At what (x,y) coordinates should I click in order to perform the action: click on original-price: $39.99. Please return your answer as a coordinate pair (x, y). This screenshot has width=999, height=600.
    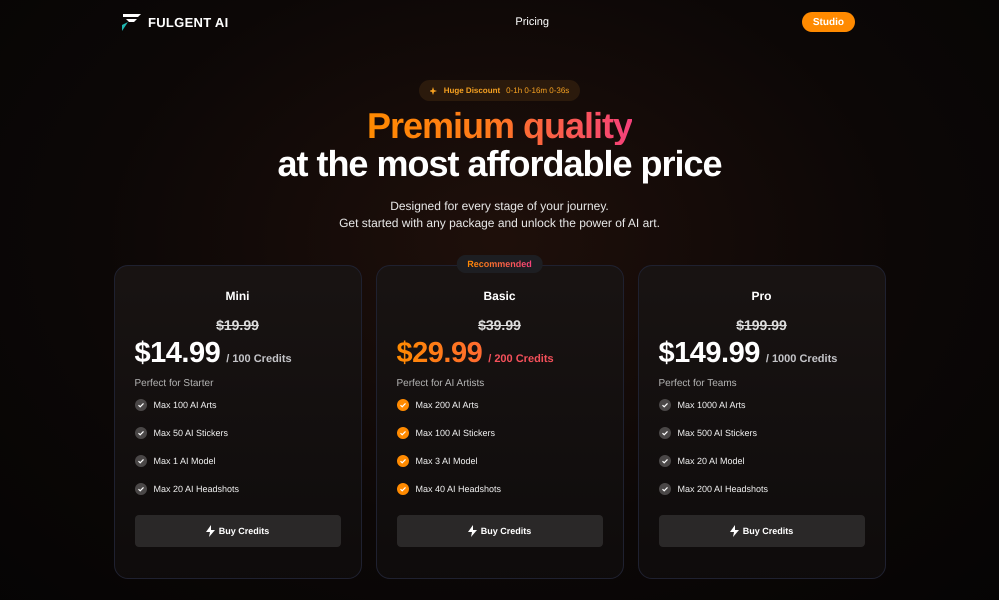
    Looking at the image, I should click on (499, 325).